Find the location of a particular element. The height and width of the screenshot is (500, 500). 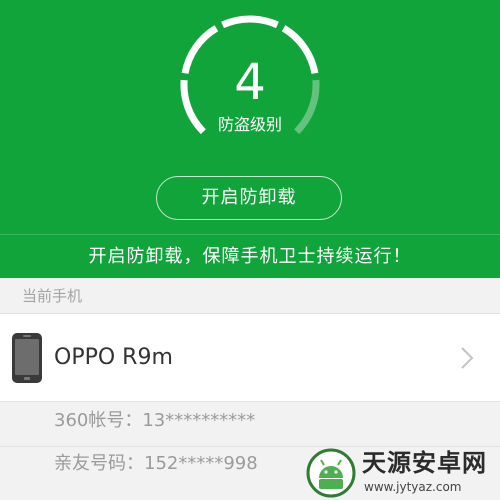

divider is located at coordinates (250, 234).